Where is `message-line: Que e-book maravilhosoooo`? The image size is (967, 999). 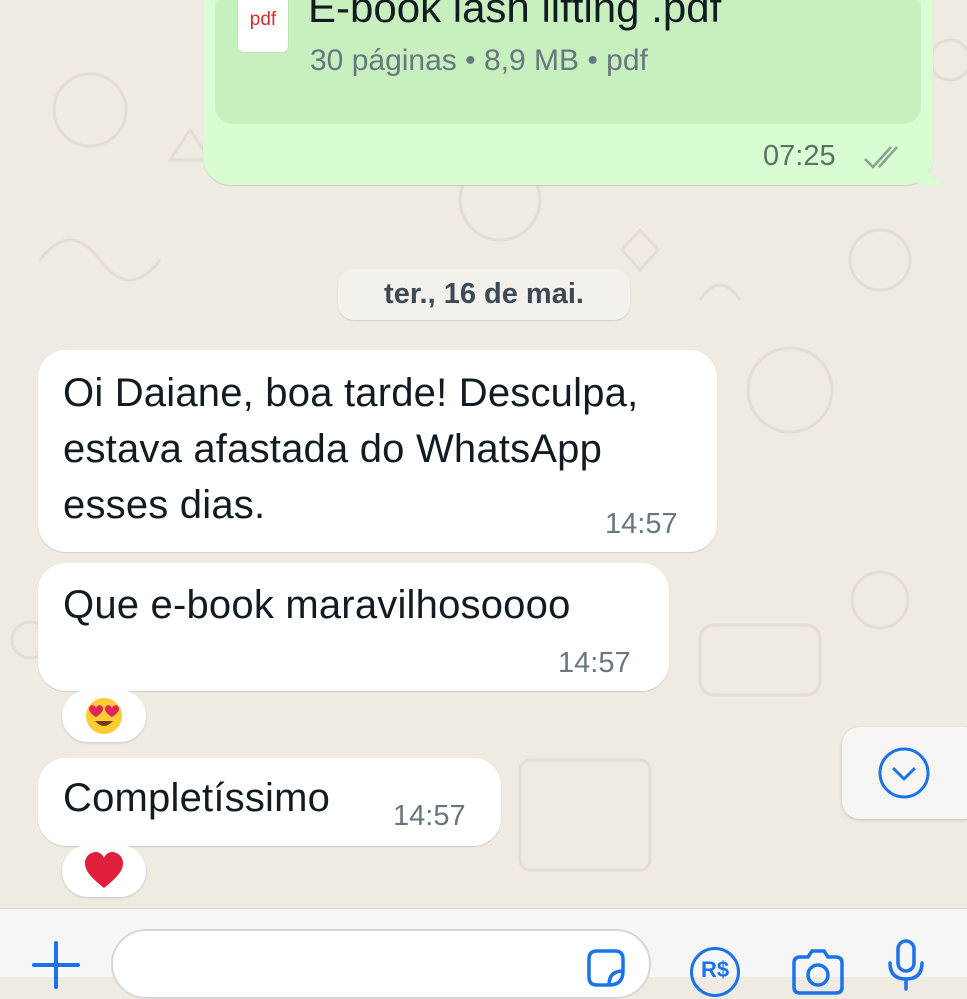 message-line: Que e-book maravilhosoooo is located at coordinates (317, 605).